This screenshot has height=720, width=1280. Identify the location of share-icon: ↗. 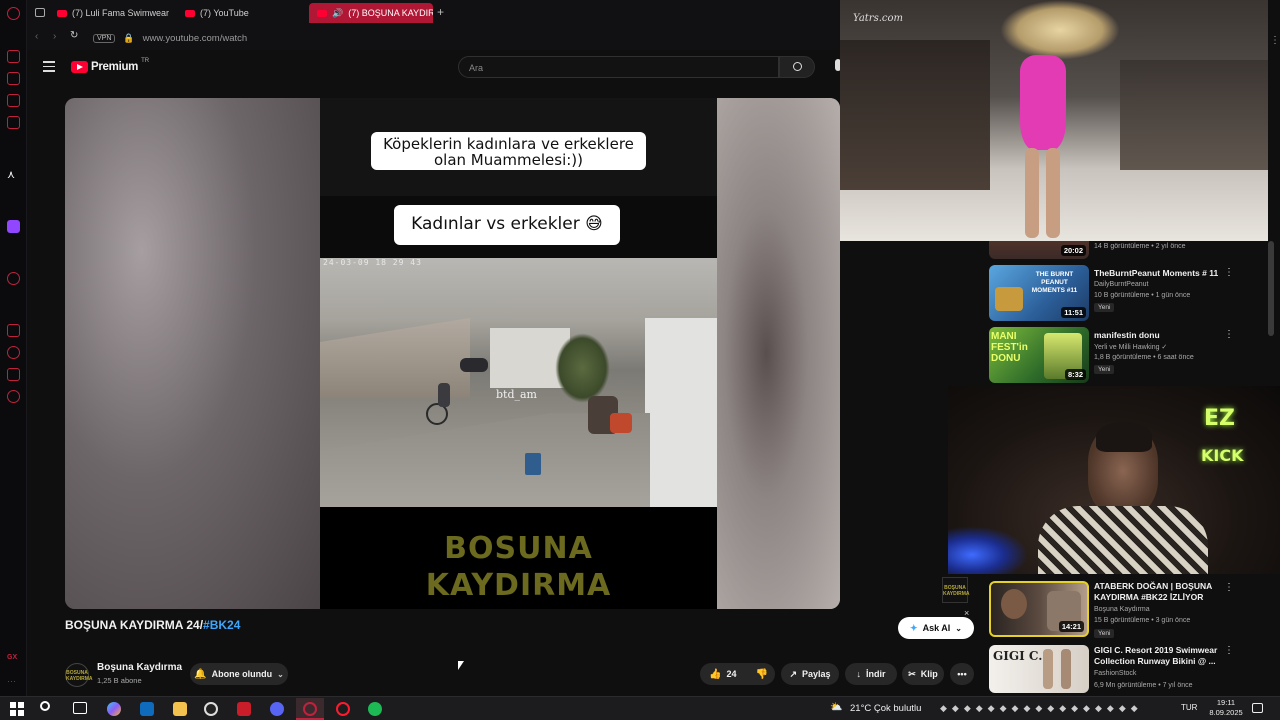
(793, 673).